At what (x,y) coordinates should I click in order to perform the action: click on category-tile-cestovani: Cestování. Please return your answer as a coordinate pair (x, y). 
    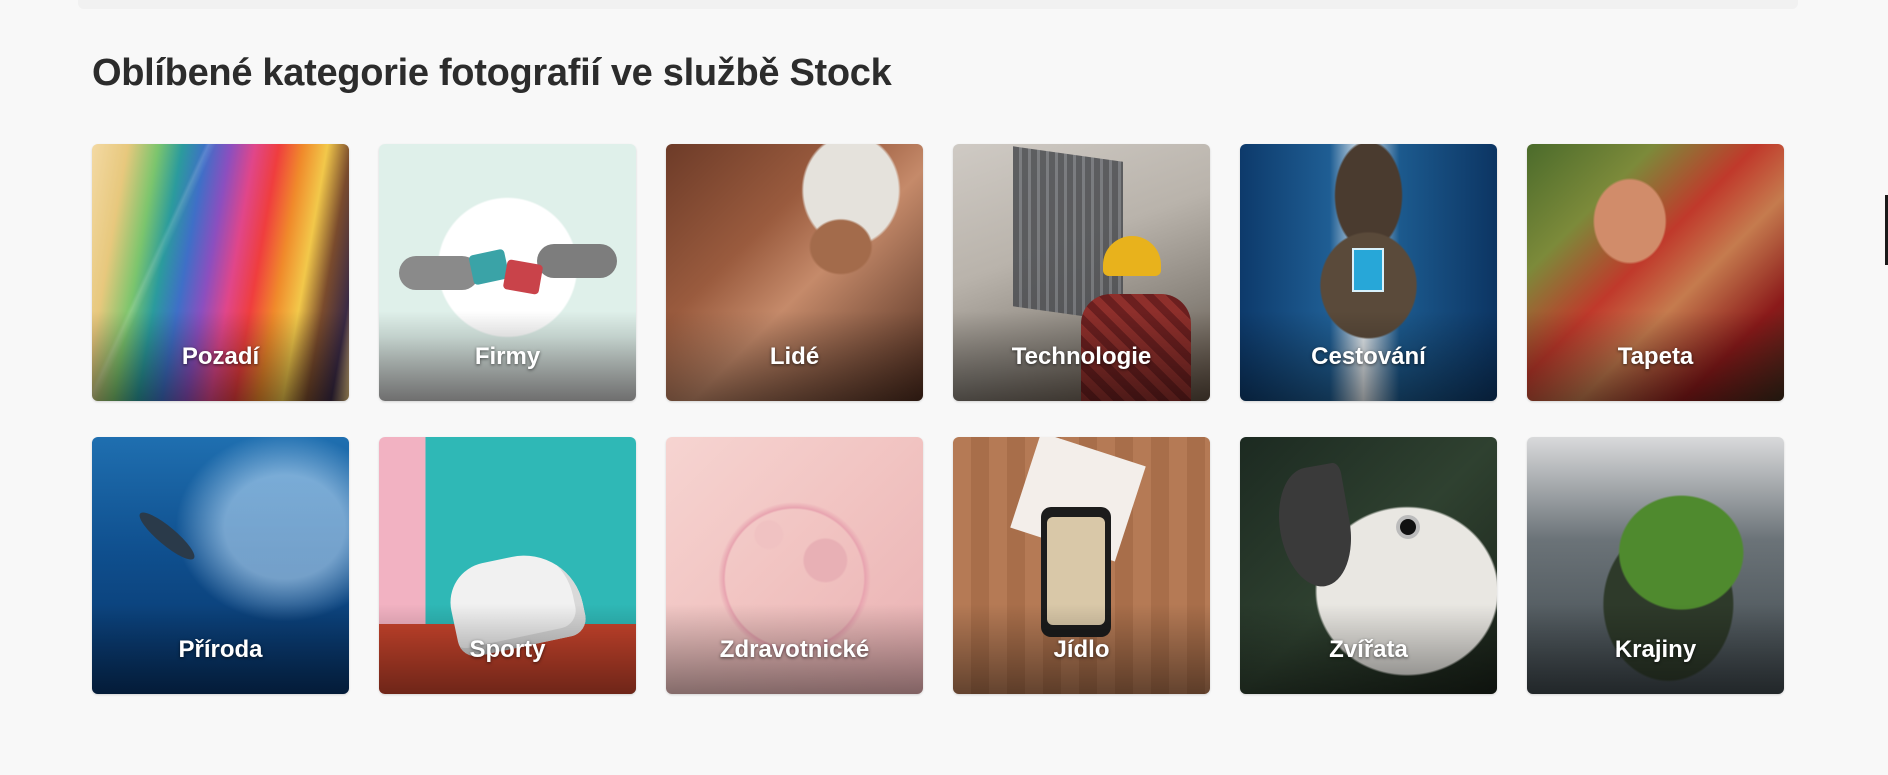
    Looking at the image, I should click on (1368, 272).